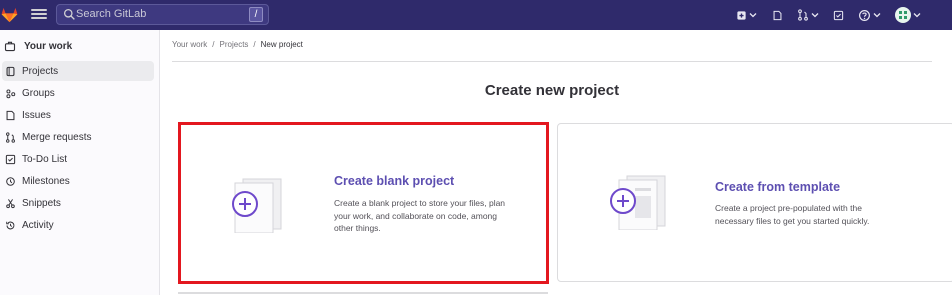 The width and height of the screenshot is (952, 295). What do you see at coordinates (111, 14) in the screenshot?
I see `search-placeholder: Search GitLab` at bounding box center [111, 14].